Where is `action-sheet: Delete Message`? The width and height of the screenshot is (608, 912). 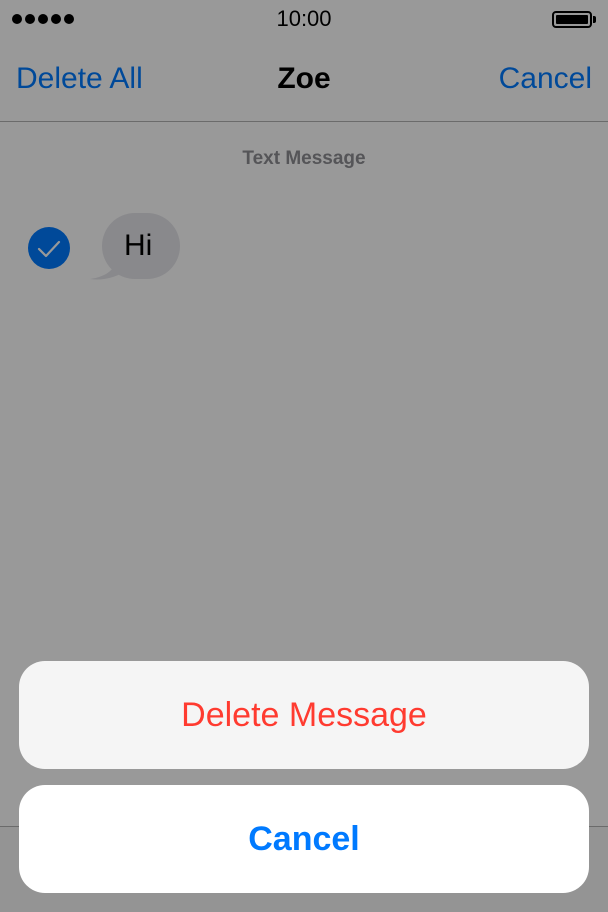 action-sheet: Delete Message is located at coordinates (304, 715).